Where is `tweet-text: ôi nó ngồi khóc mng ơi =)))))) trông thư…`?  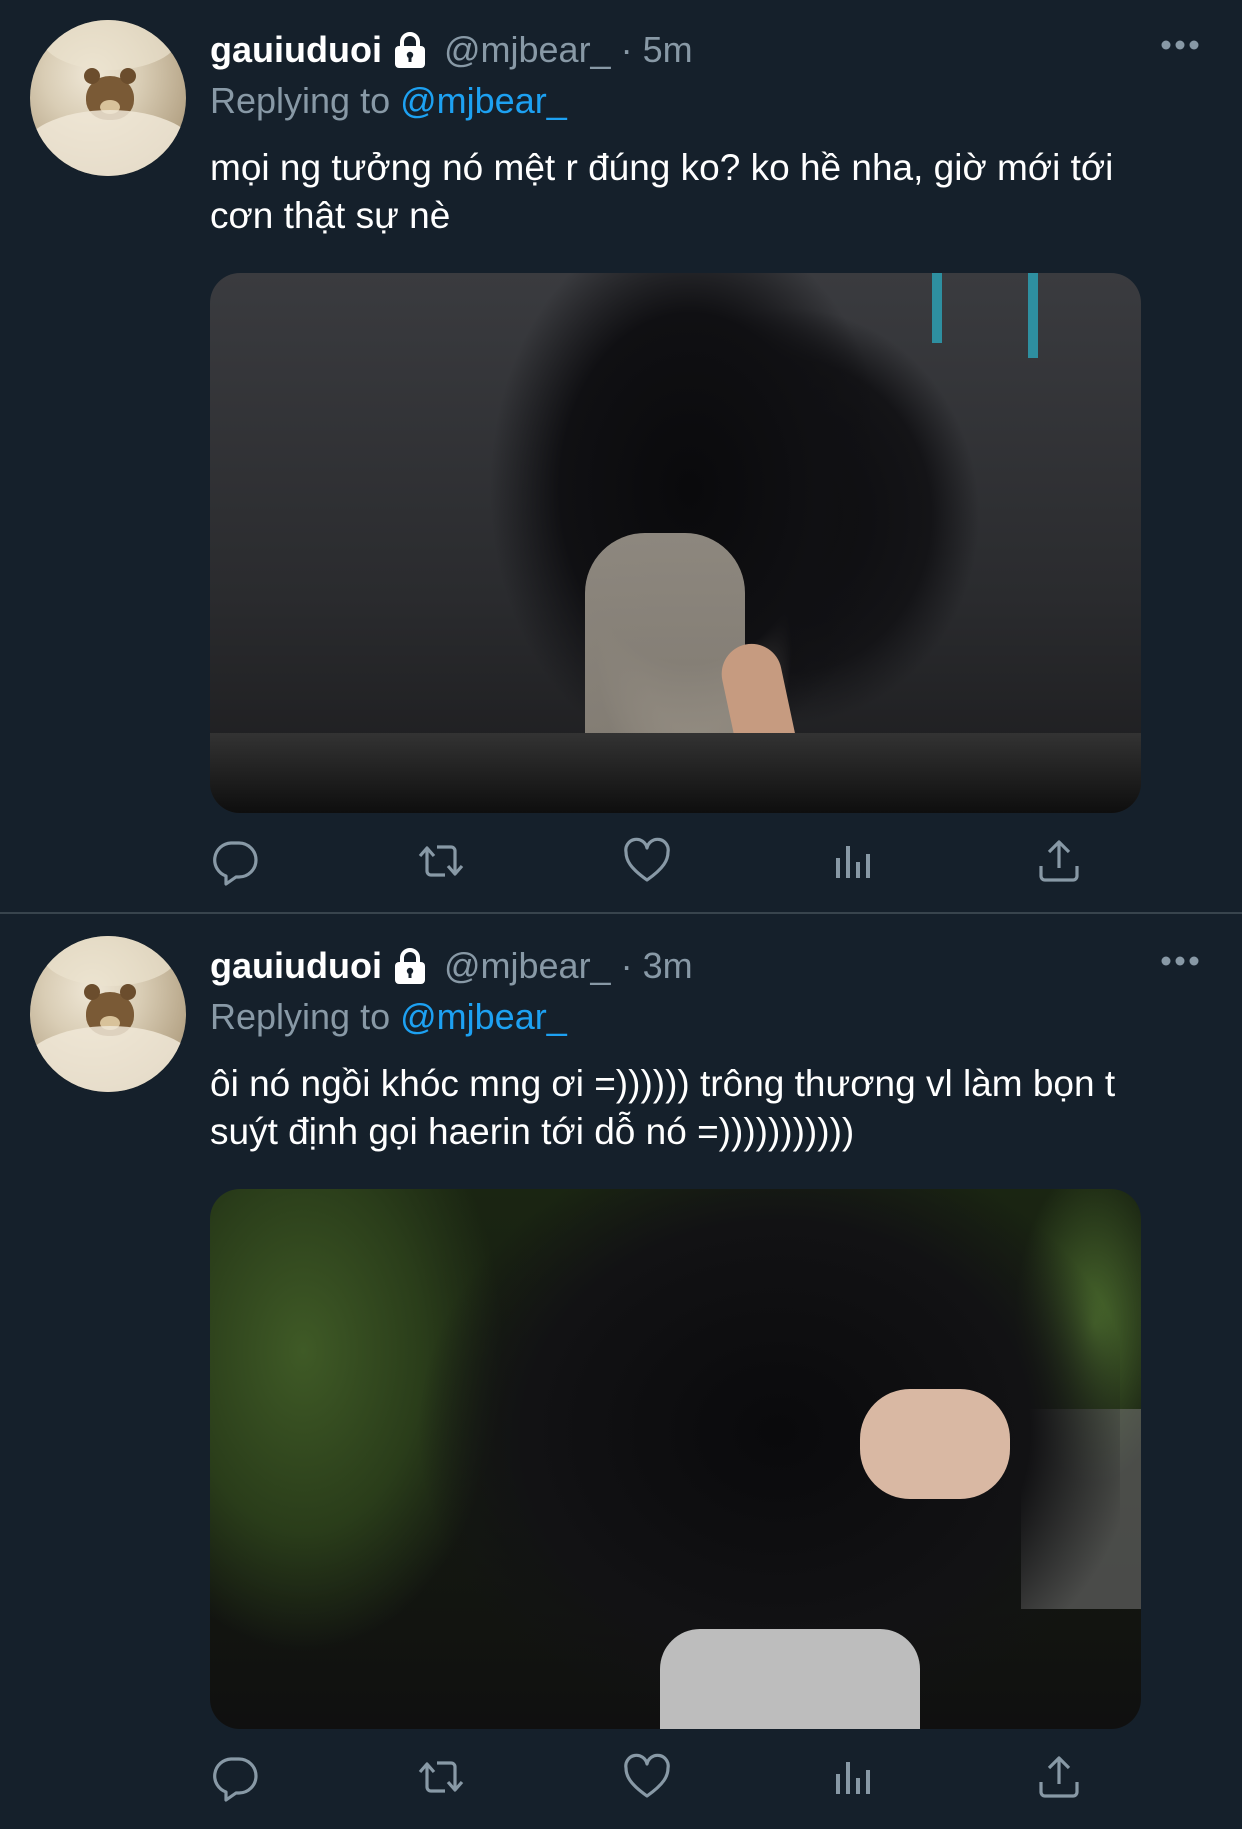
tweet-text: ôi nó ngồi khóc mng ơi =)))))) trông thư… is located at coordinates (663, 1107).